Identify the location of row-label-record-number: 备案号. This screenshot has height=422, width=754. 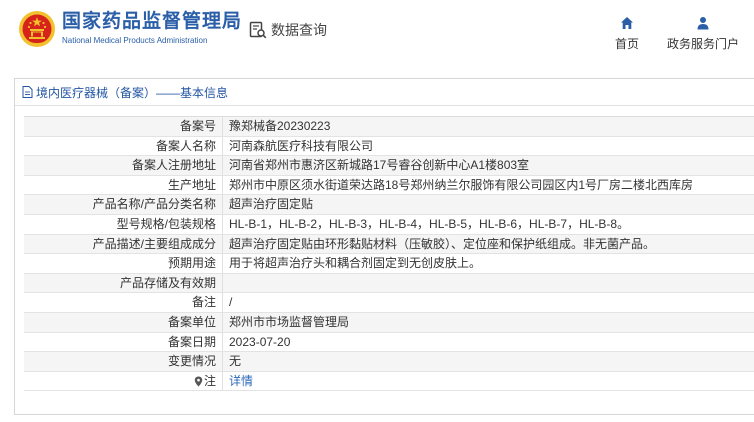
(123, 126).